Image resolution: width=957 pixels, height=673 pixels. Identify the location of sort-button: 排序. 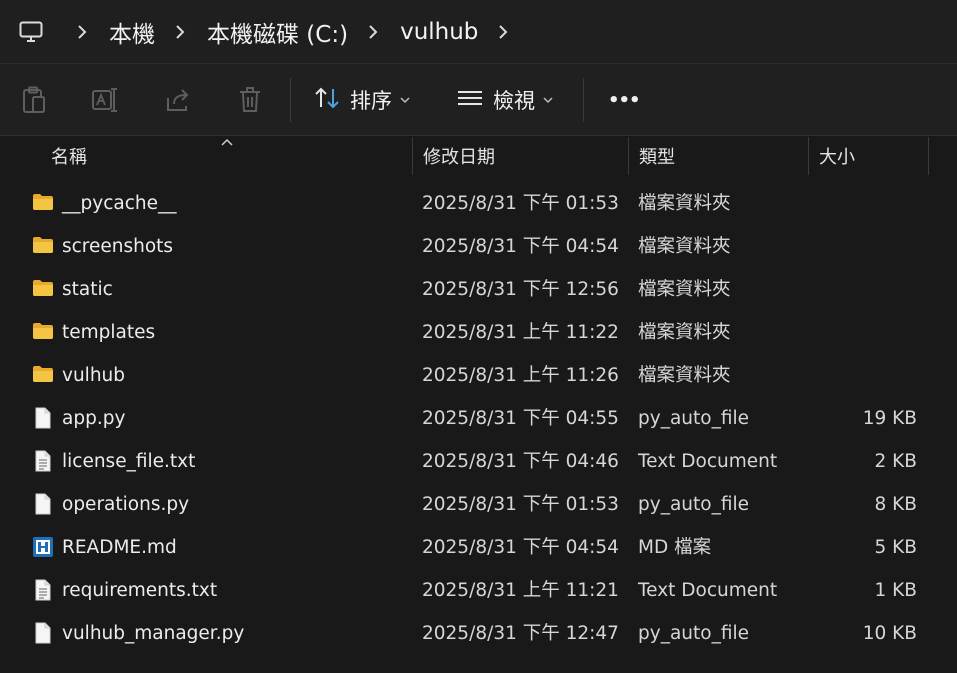
(362, 100).